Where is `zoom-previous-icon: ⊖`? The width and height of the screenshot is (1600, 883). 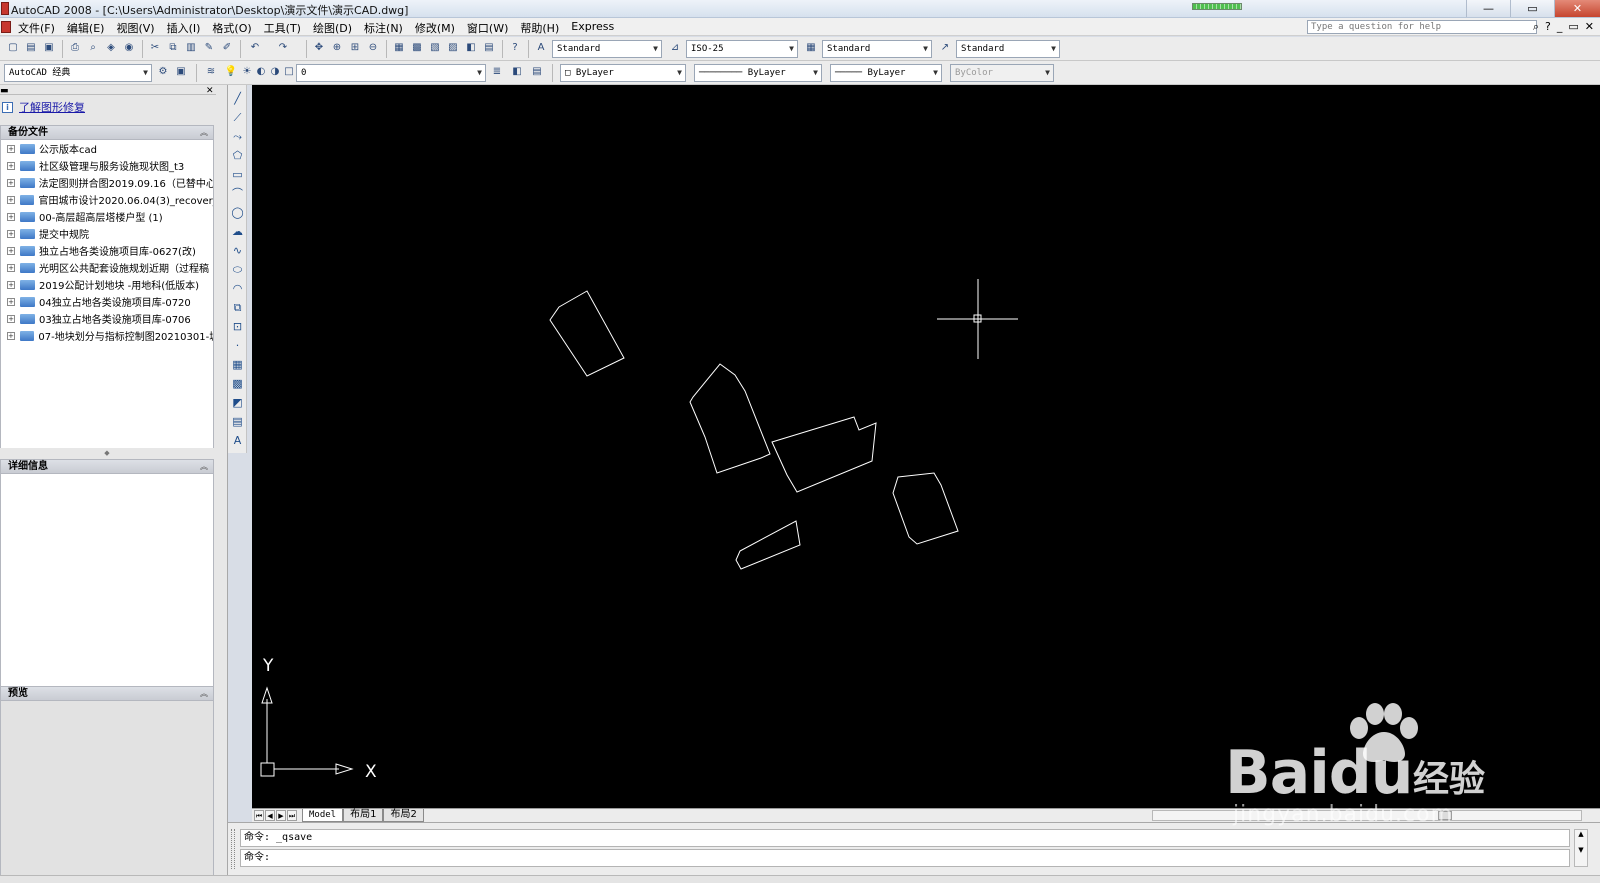 zoom-previous-icon: ⊖ is located at coordinates (373, 48).